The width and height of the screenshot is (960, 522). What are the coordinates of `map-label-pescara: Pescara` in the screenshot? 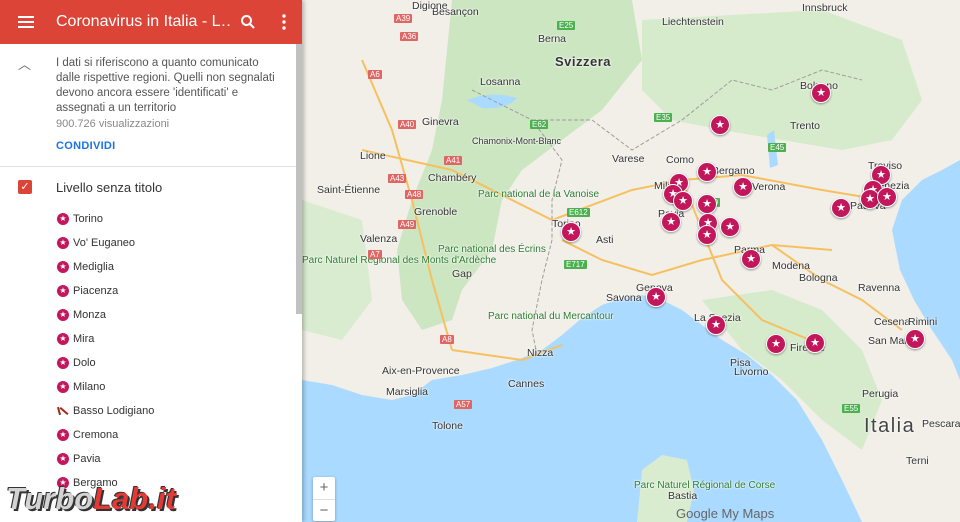 It's located at (941, 424).